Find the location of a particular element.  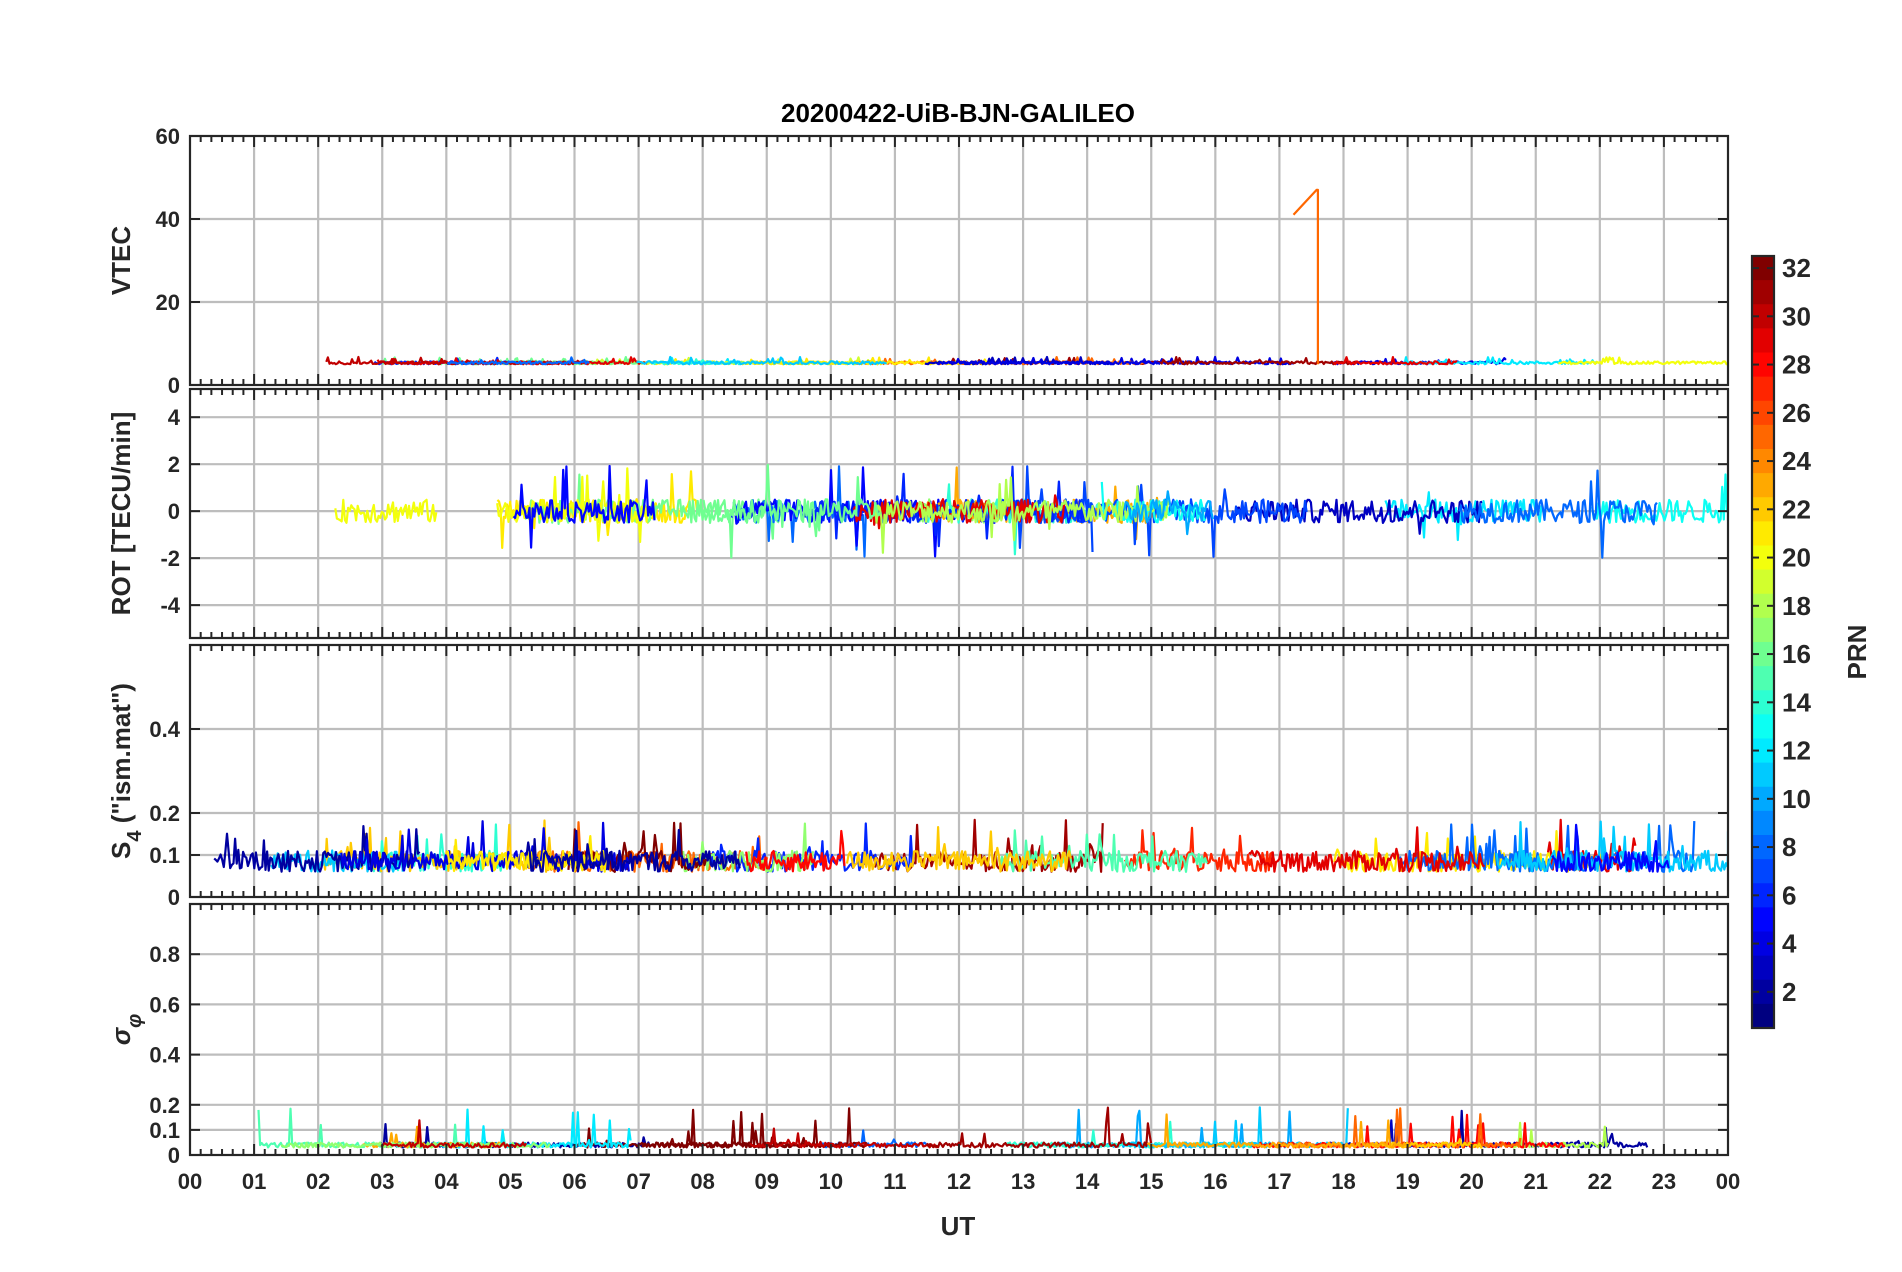

x-tick-label: 15 is located at coordinates (1151, 1181).